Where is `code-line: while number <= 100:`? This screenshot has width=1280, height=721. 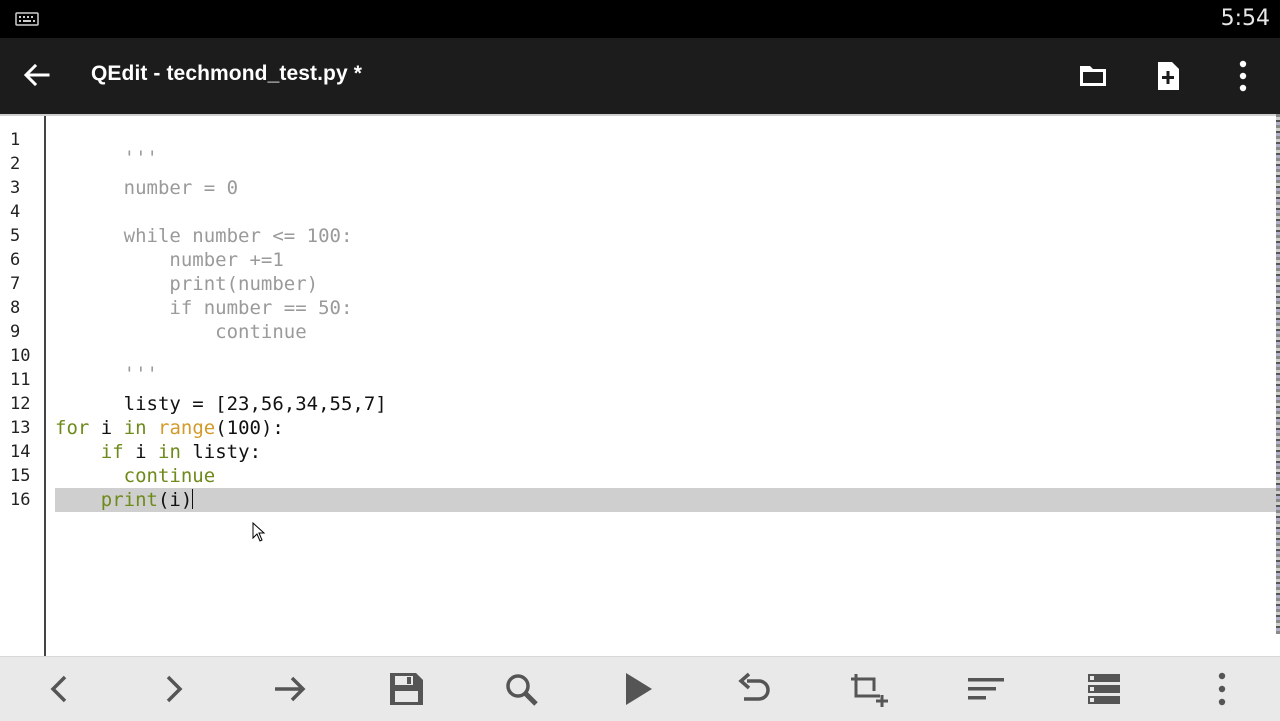 code-line: while number <= 100: is located at coordinates (665, 223).